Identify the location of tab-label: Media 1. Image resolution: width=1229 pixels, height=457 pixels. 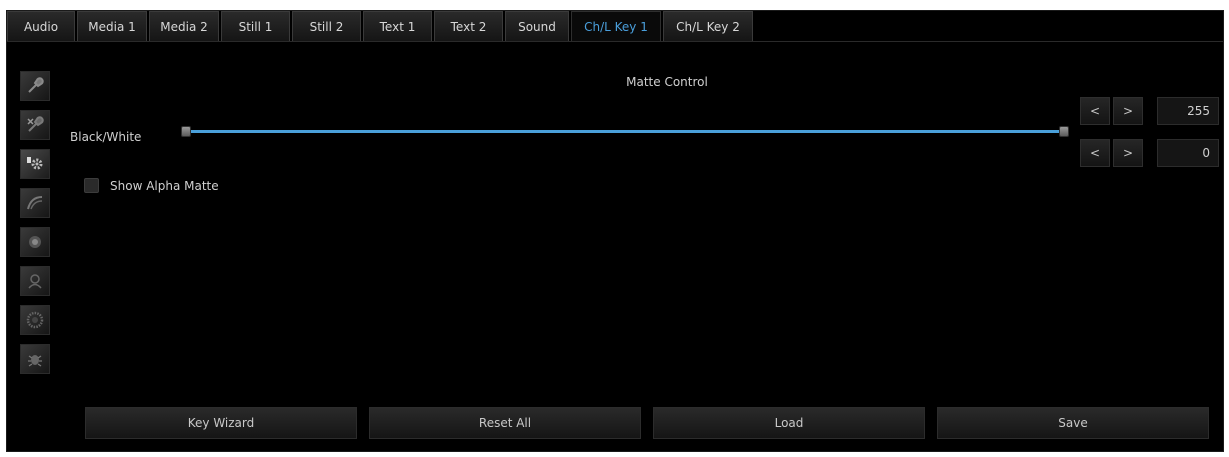
(112, 26).